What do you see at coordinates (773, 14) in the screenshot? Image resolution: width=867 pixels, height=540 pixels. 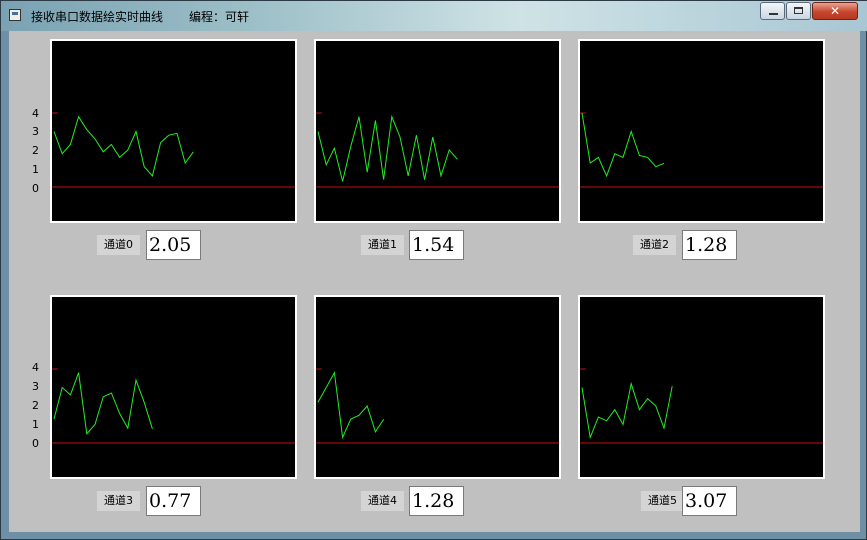 I see `minimize-icon` at bounding box center [773, 14].